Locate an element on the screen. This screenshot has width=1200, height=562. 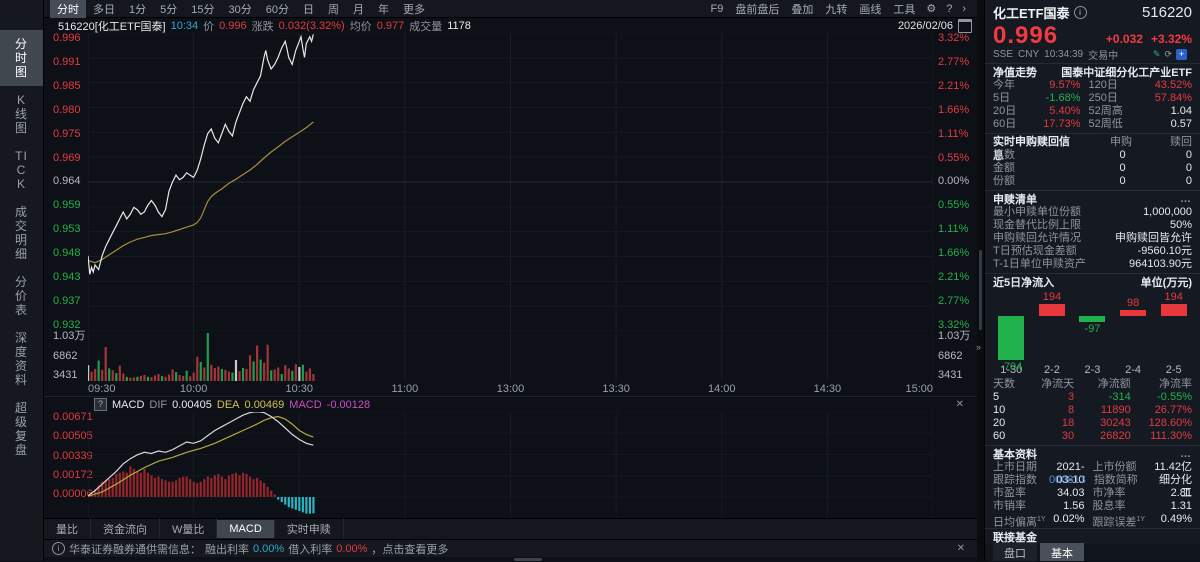
nav-label: 52周低 is located at coordinates (1105, 124).